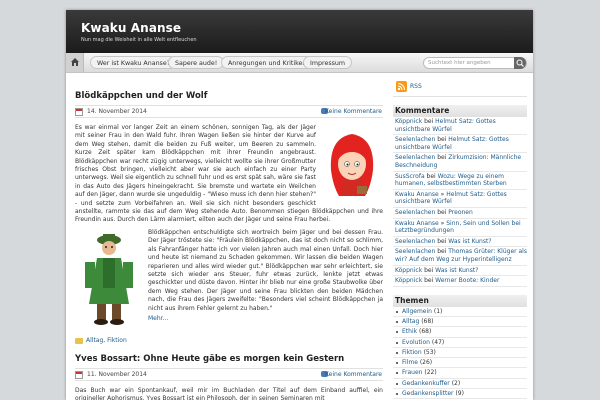  I want to click on category-link: Ethik, so click(409, 331).